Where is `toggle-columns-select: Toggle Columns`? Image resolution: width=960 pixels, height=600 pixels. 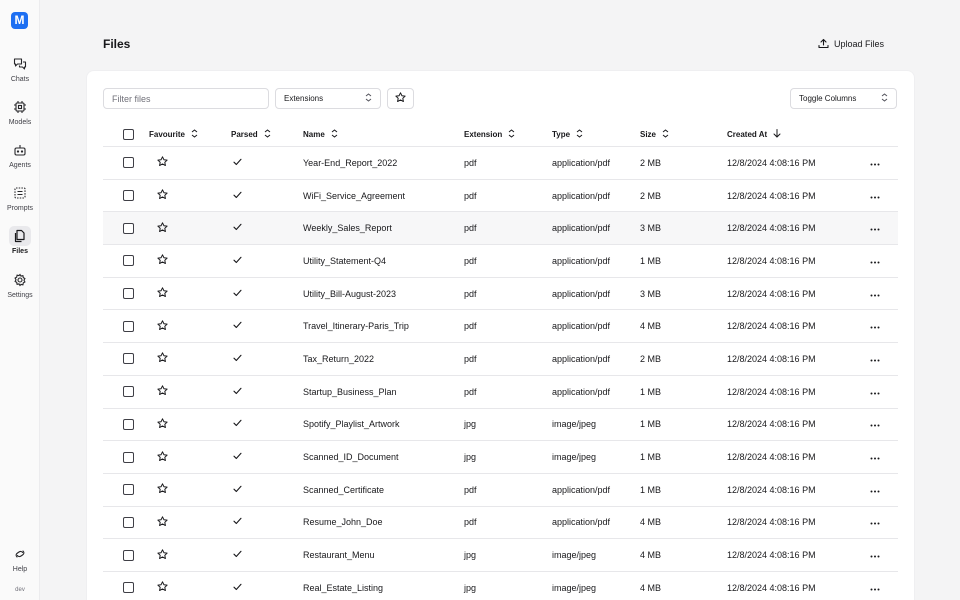
toggle-columns-select: Toggle Columns is located at coordinates (843, 98).